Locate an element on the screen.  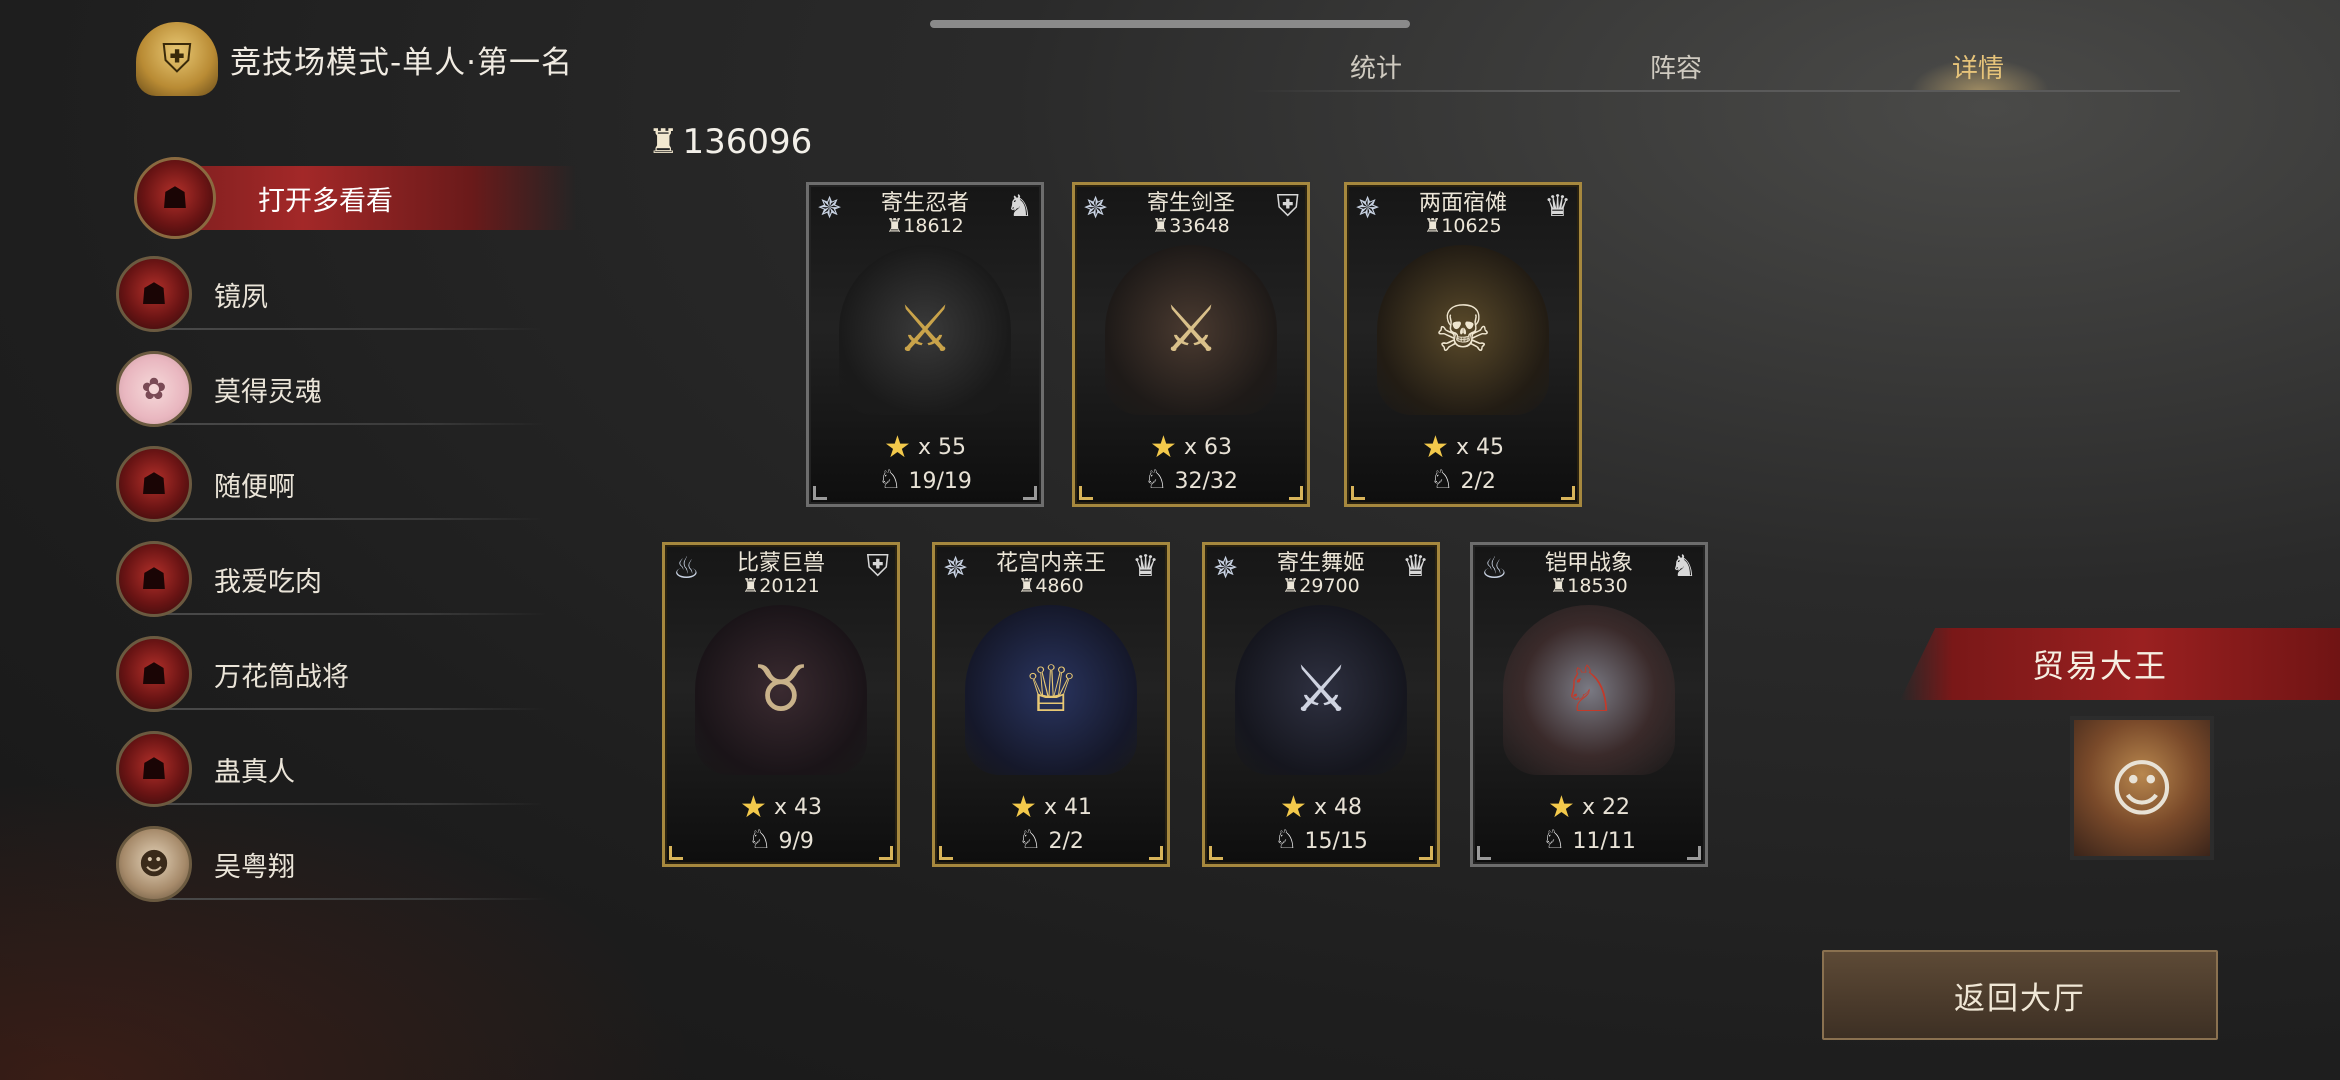
tab-statistics: 统计 is located at coordinates (1376, 66).